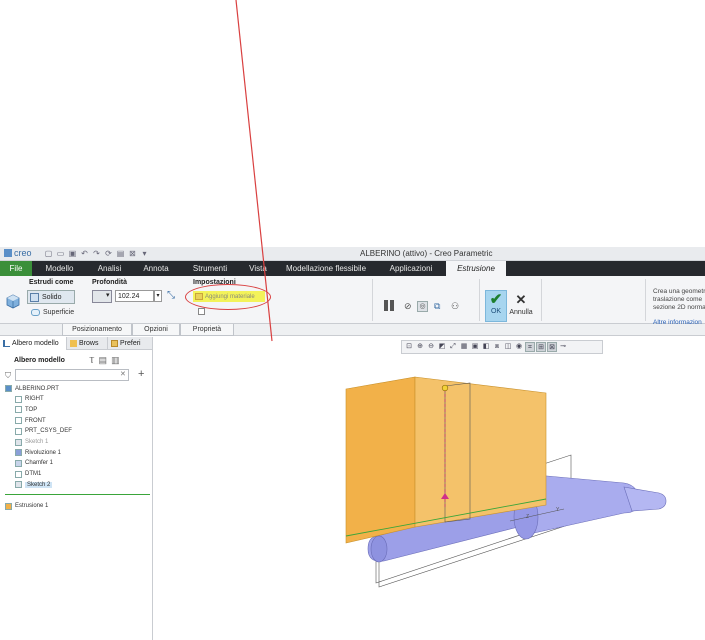 This screenshot has width=705, height=640. I want to click on separator, so click(479, 300).